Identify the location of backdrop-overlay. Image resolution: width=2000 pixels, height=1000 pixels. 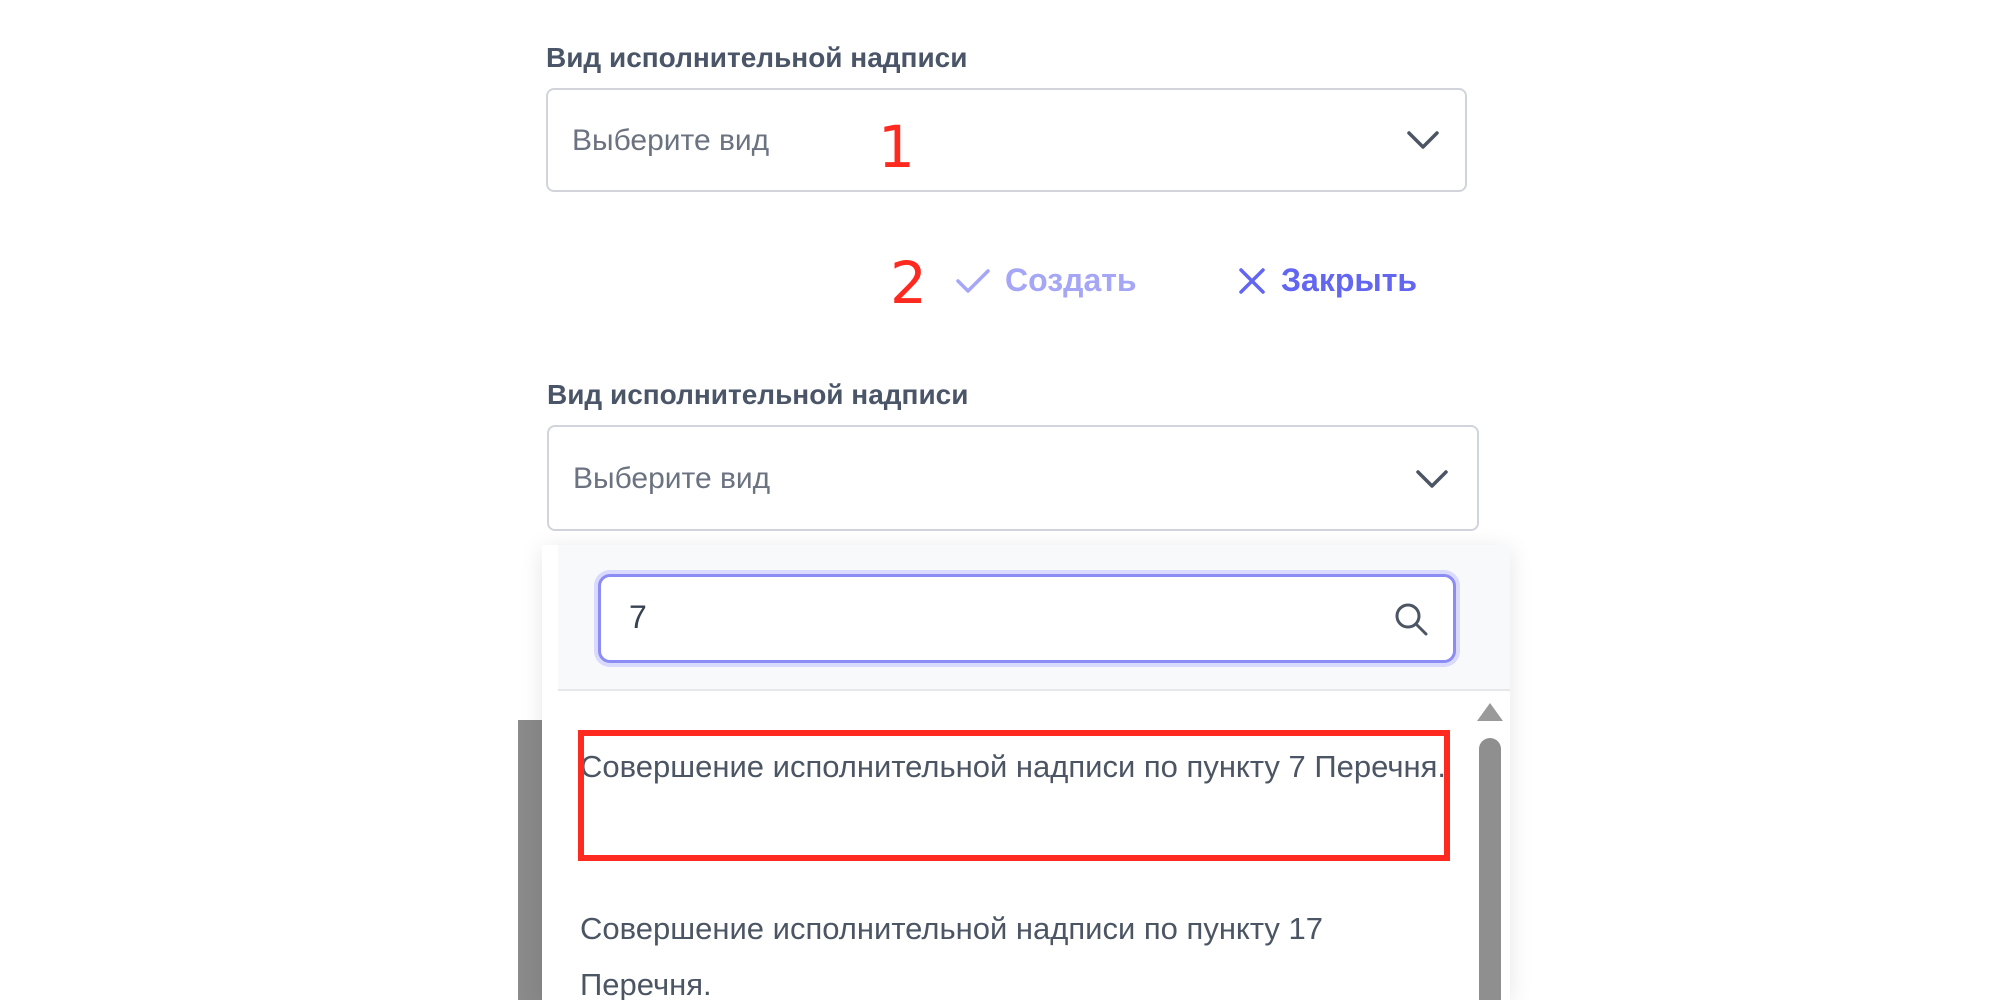
(530, 860).